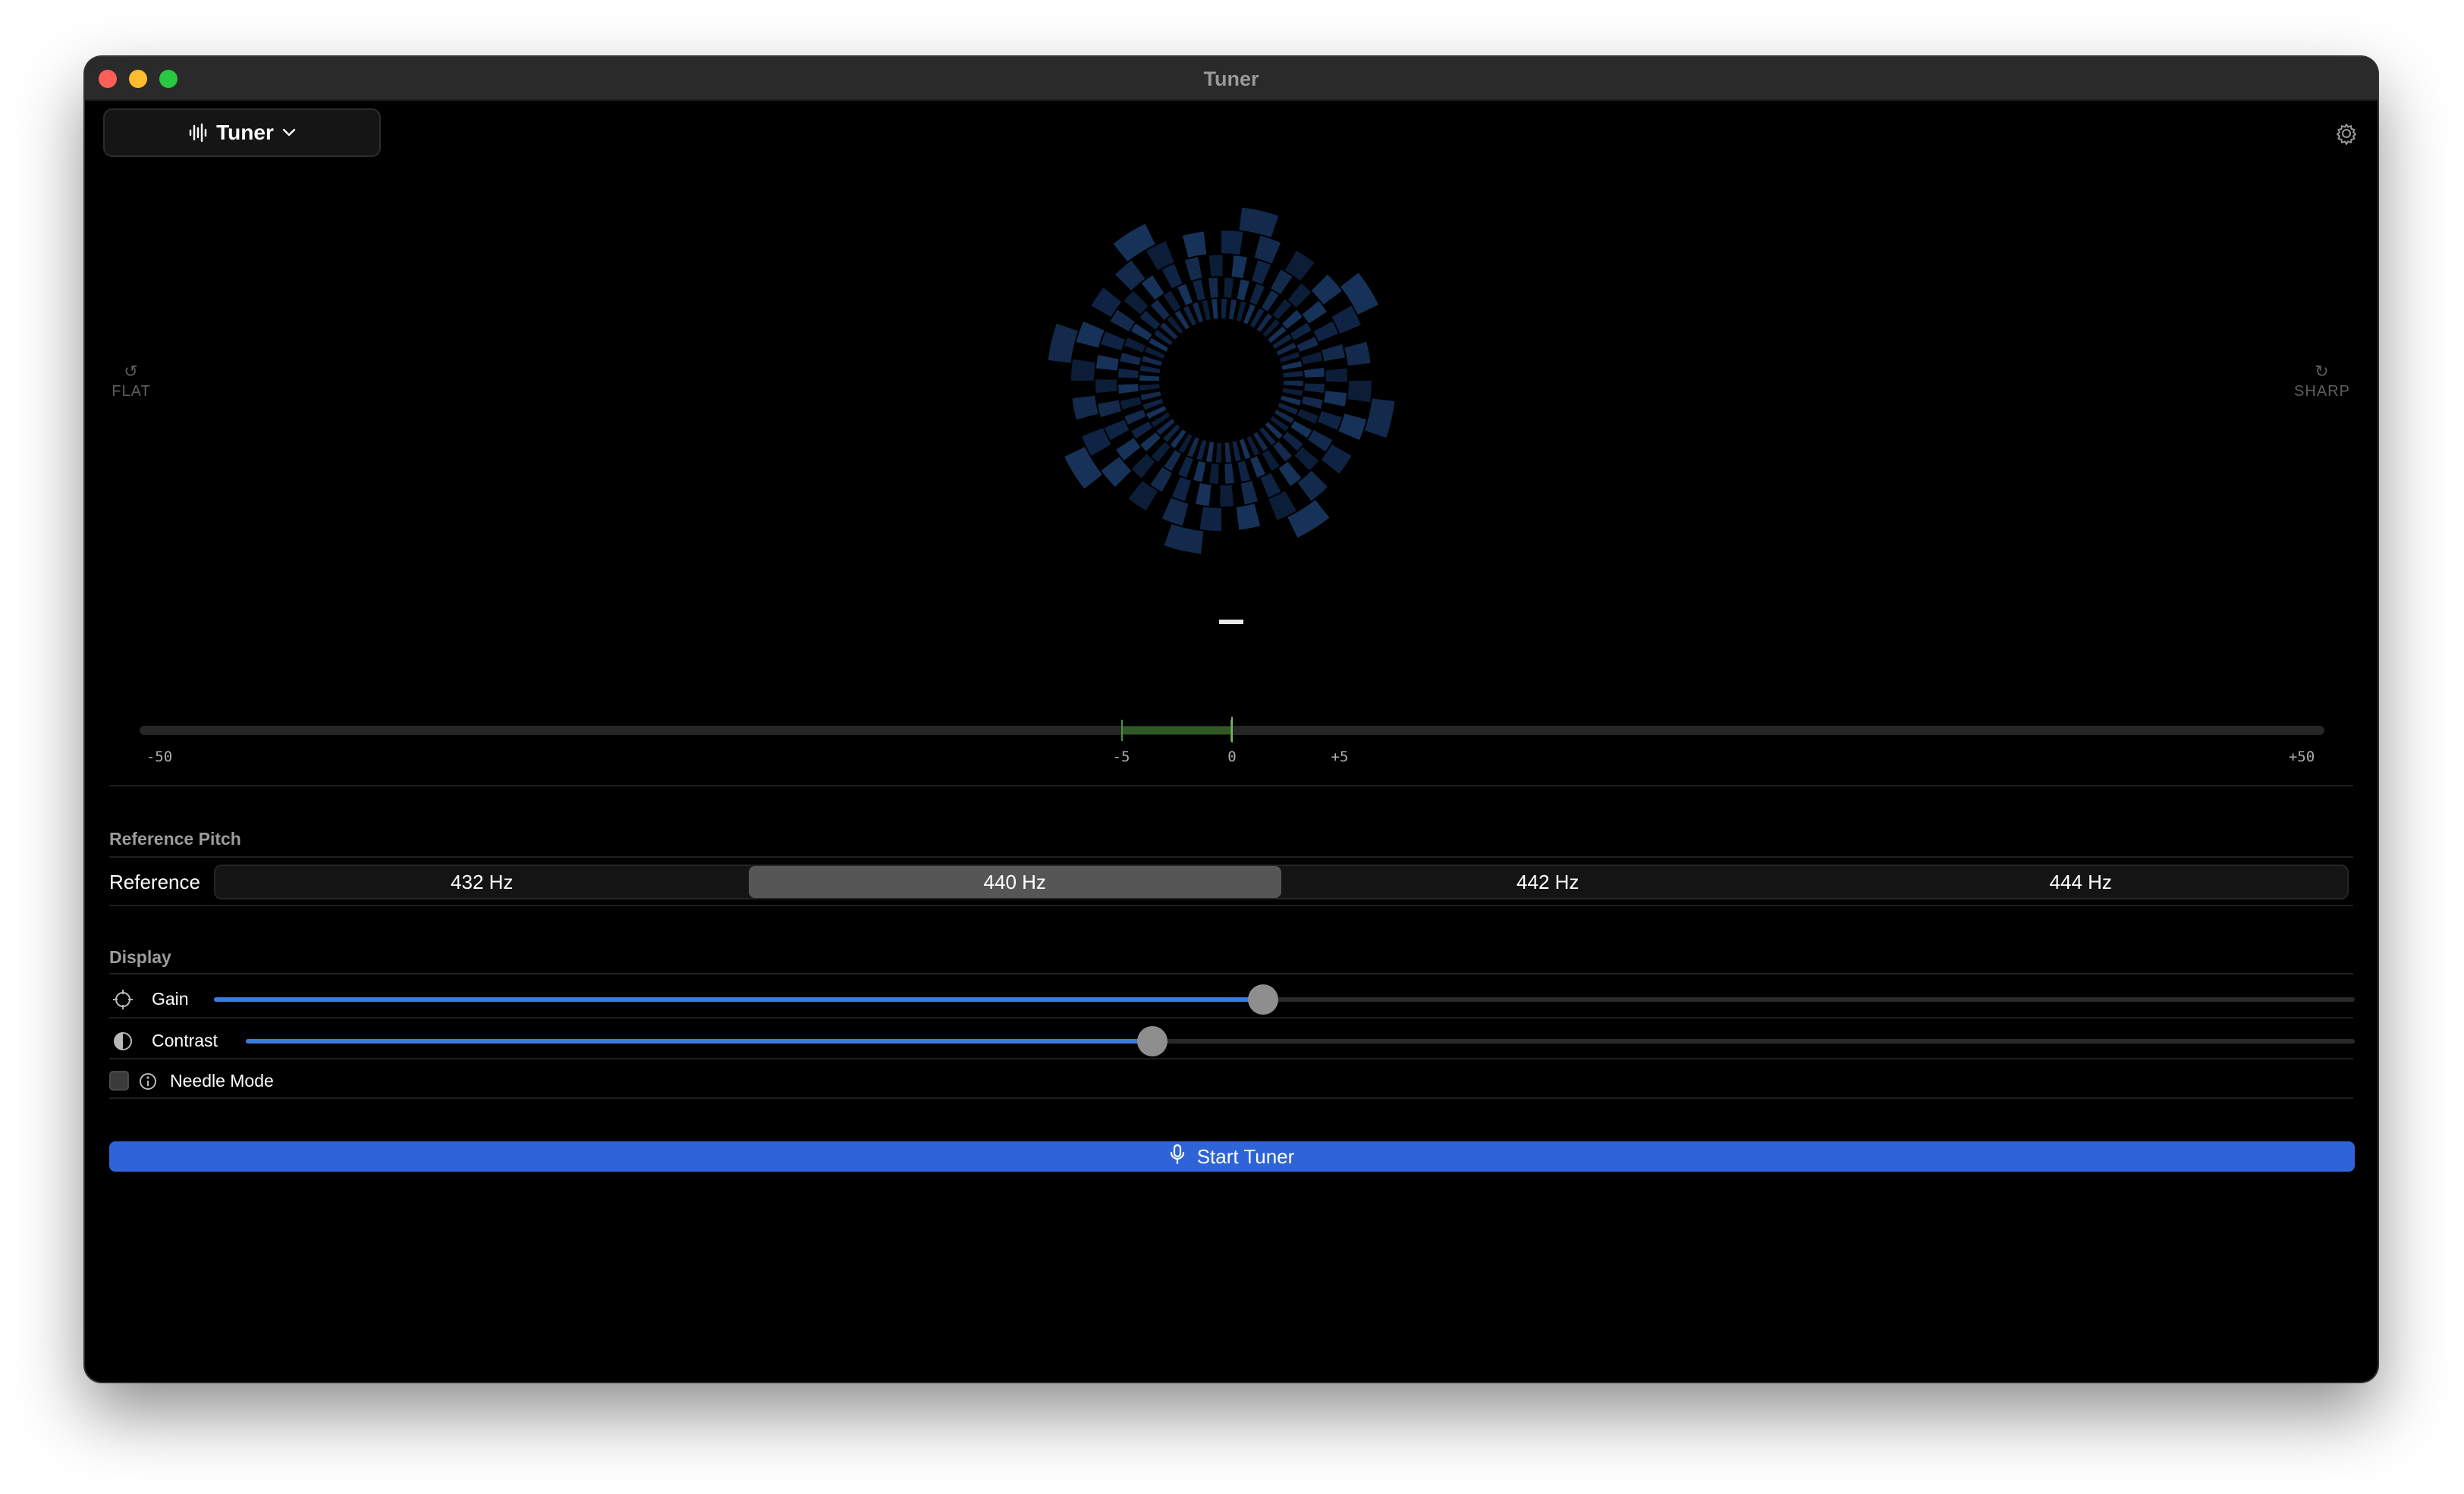  Describe the element at coordinates (482, 882) in the screenshot. I see `reference-option-432: 432 Hz` at that location.